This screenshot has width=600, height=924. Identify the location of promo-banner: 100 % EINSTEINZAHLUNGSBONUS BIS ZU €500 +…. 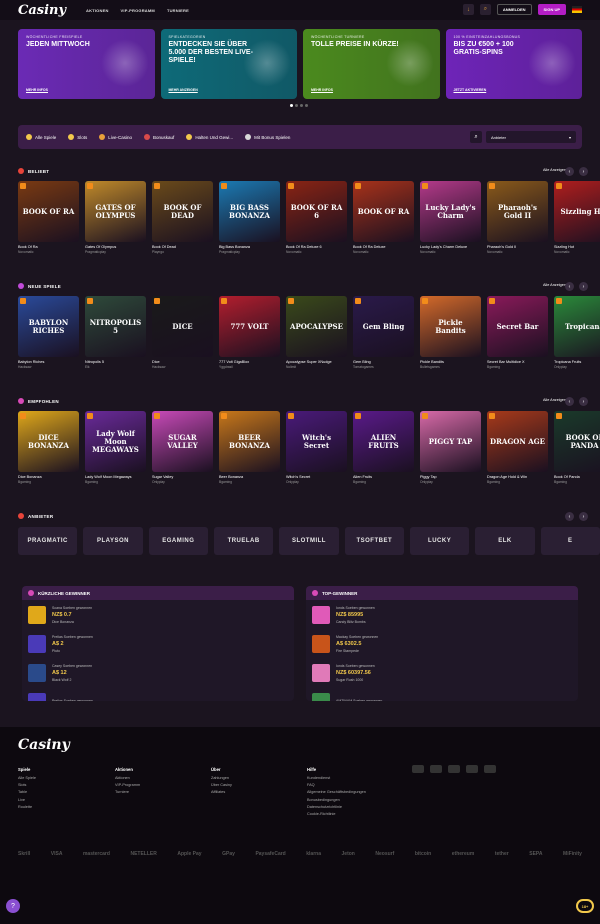
(513, 64).